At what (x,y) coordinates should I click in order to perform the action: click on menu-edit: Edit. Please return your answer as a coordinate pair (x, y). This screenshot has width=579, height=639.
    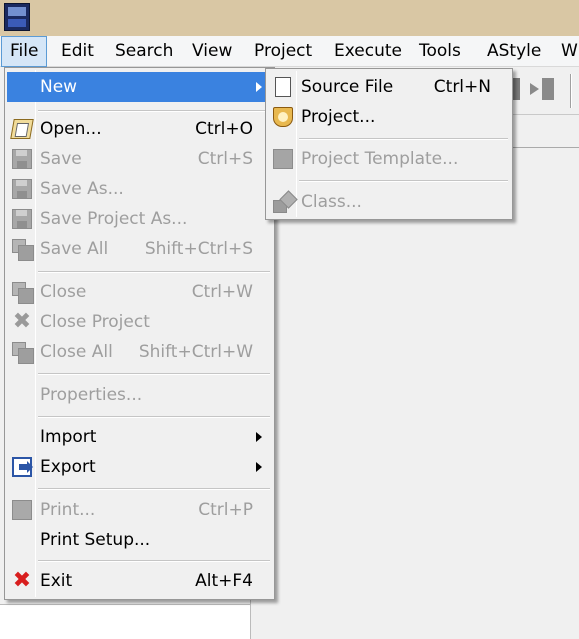
    Looking at the image, I should click on (77, 51).